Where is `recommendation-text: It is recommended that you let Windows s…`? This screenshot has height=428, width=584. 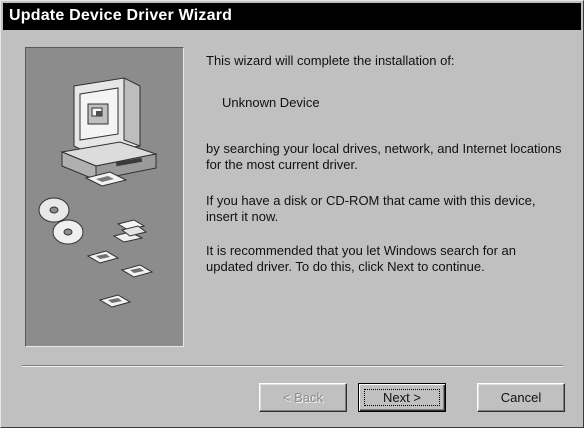
recommendation-text: It is recommended that you let Windows s… is located at coordinates (361, 258).